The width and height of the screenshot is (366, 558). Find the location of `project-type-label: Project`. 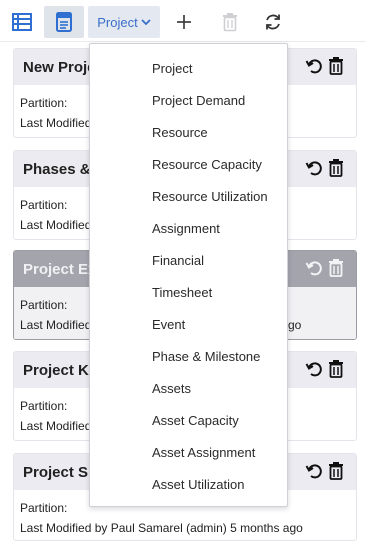

project-type-label: Project is located at coordinates (117, 22).